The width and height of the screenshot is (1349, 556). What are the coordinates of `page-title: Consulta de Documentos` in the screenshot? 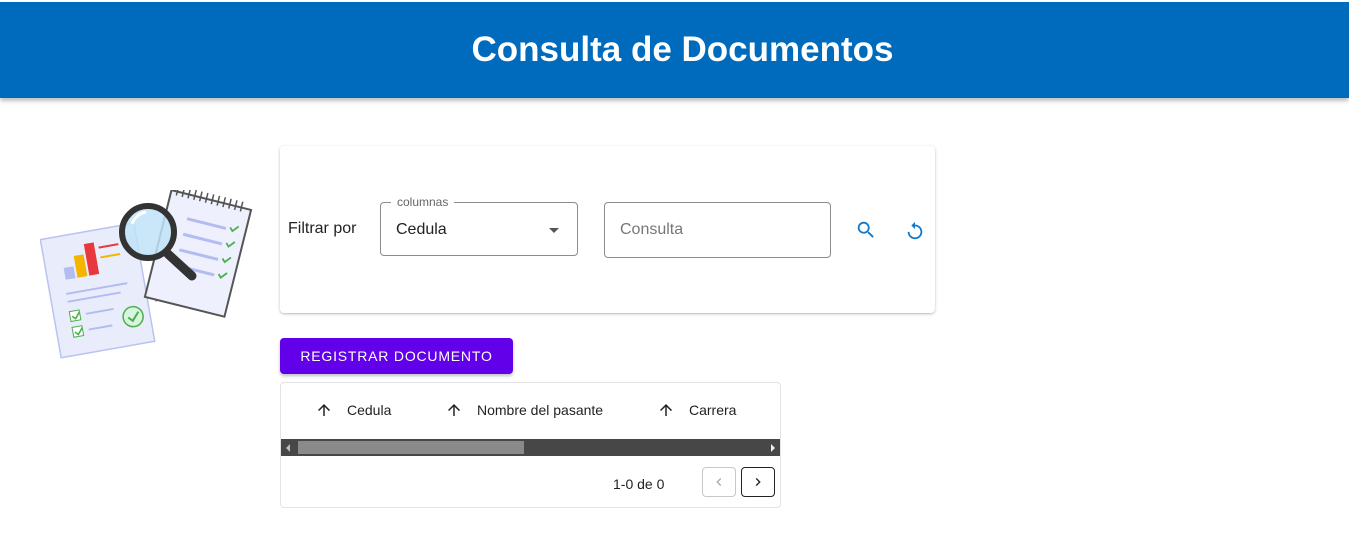 It's located at (682, 49).